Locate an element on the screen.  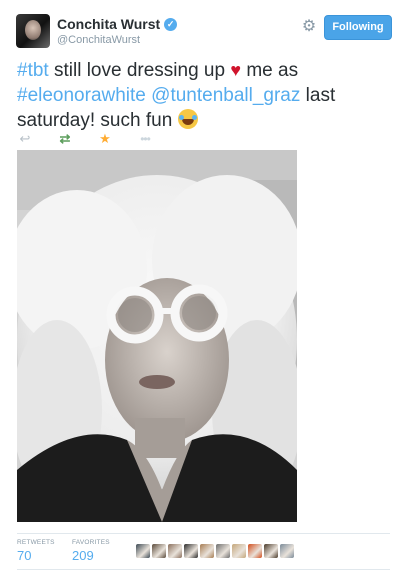
hashtag-eleonorawhite: #eleonorawhite is located at coordinates (81, 95).